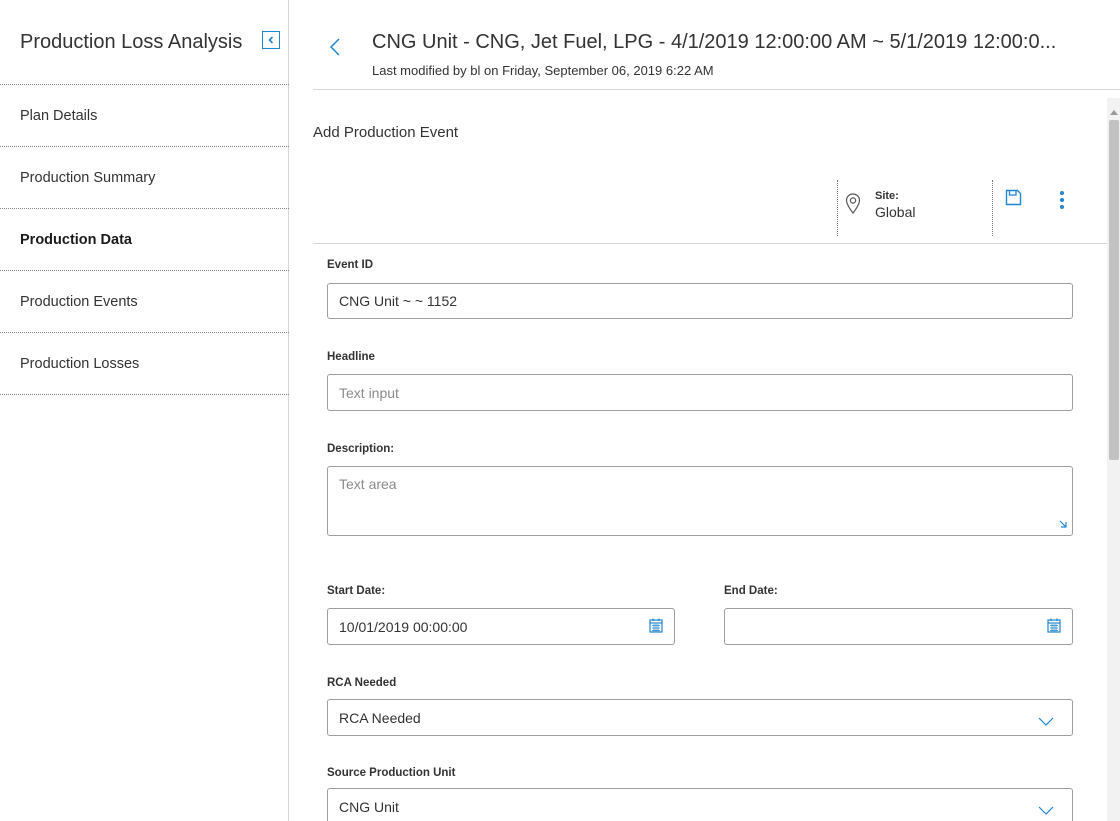 Image resolution: width=1120 pixels, height=821 pixels. Describe the element at coordinates (369, 392) in the screenshot. I see `headline-placeholder: Text input` at that location.